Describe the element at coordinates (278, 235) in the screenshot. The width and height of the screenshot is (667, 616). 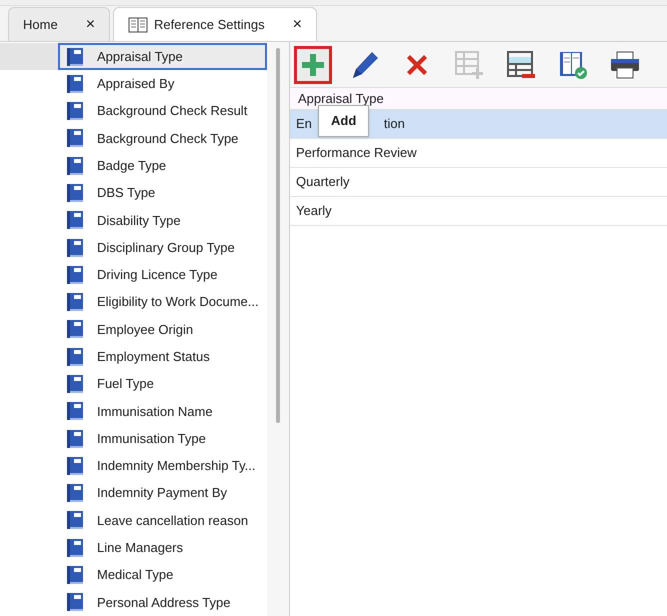
I see `scrollbar-thumb` at that location.